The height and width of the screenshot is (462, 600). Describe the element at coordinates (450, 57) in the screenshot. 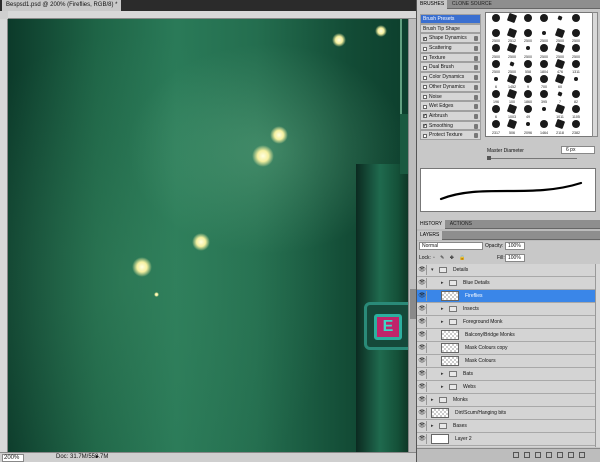

I see `brush-option: Texture` at that location.